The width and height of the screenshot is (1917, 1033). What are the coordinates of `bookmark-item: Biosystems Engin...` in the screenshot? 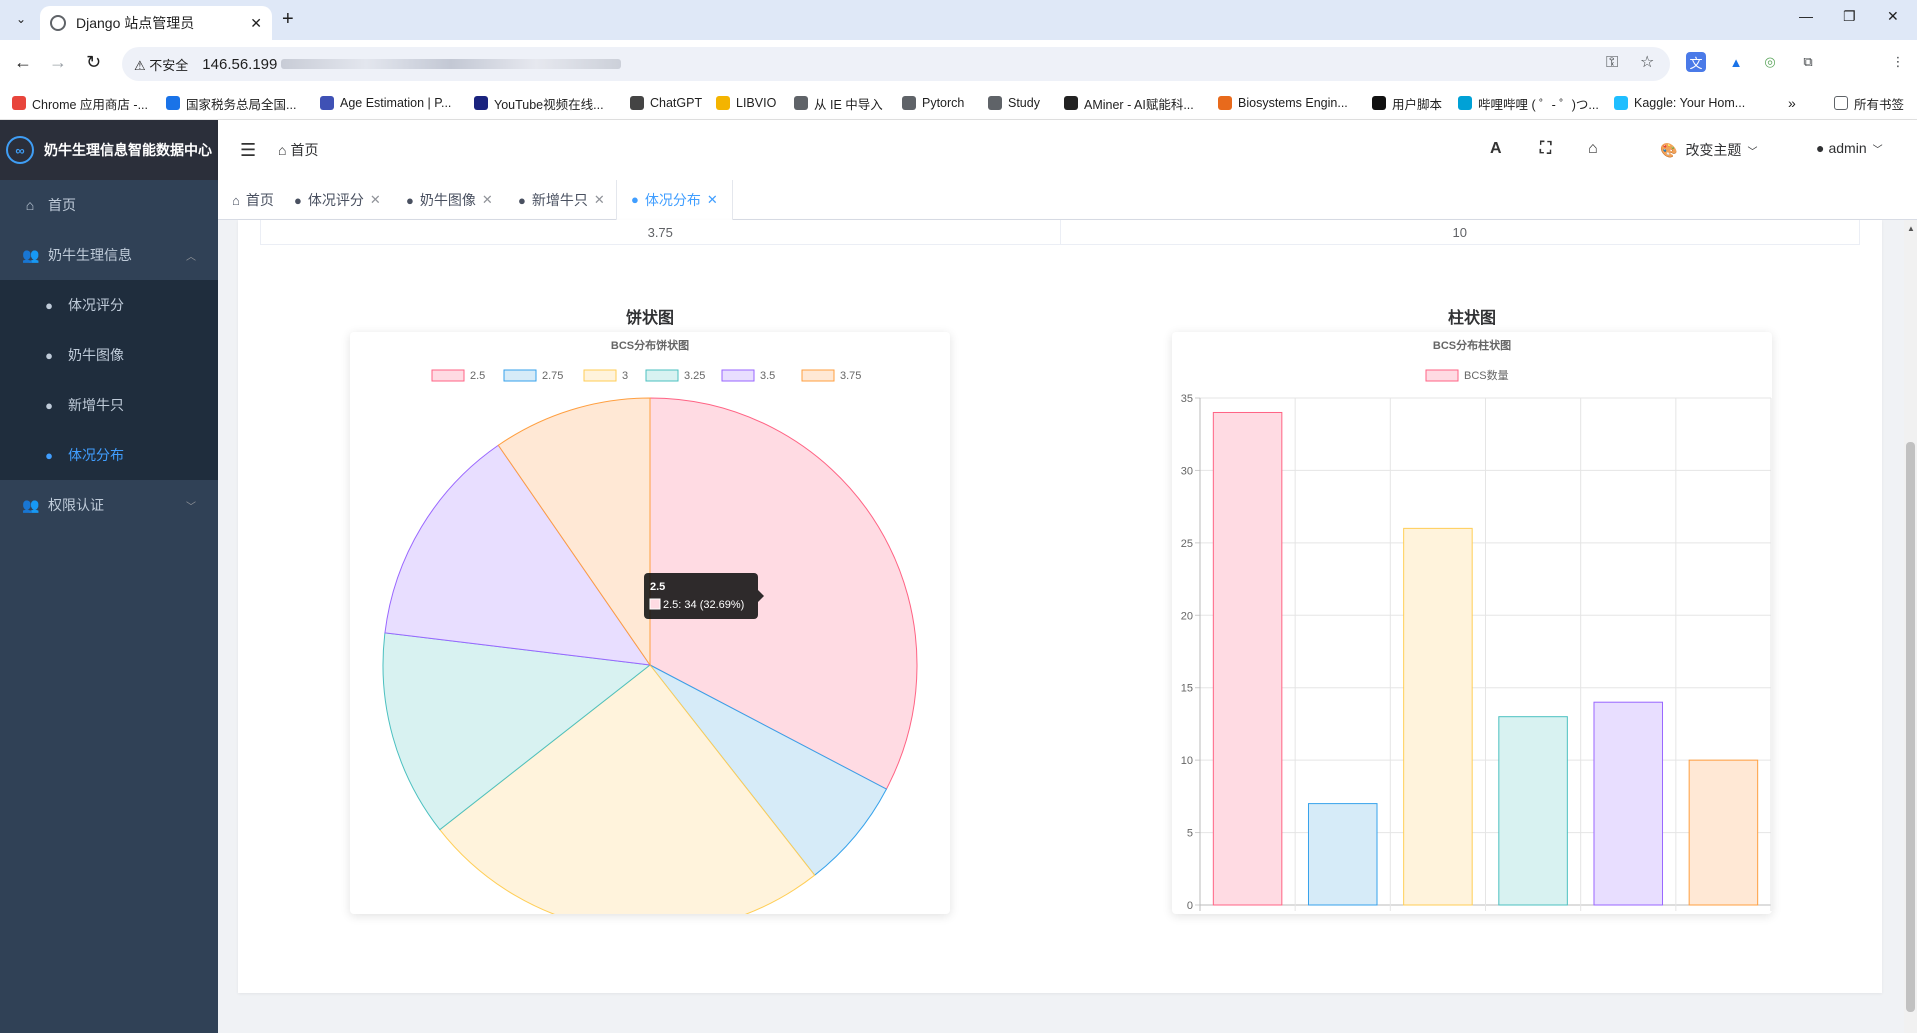 It's located at (1283, 103).